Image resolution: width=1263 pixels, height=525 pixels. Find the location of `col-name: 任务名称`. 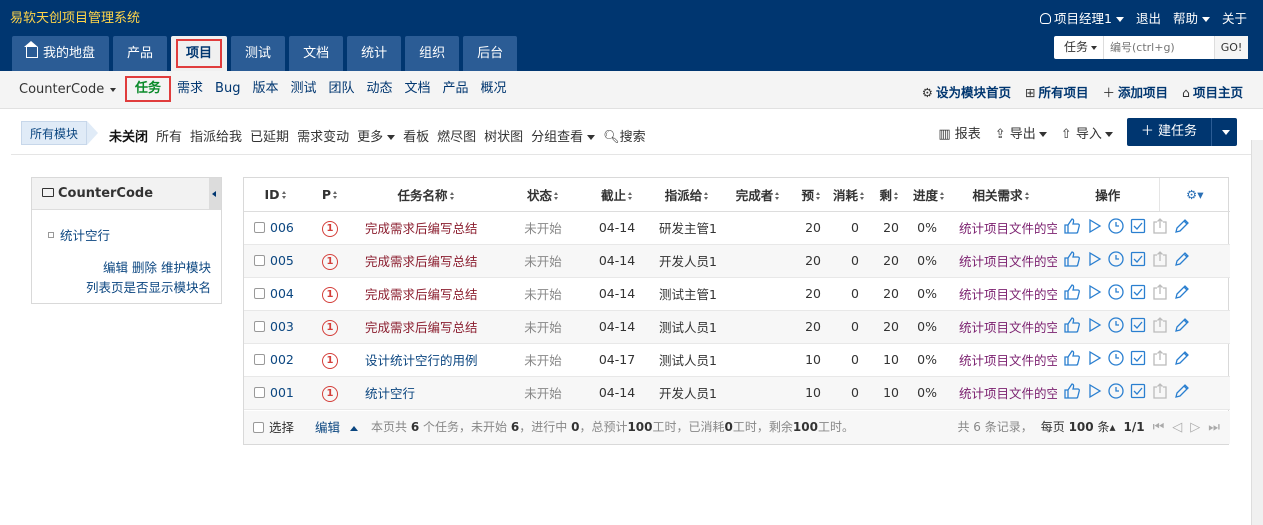

col-name: 任务名称 is located at coordinates (426, 195).